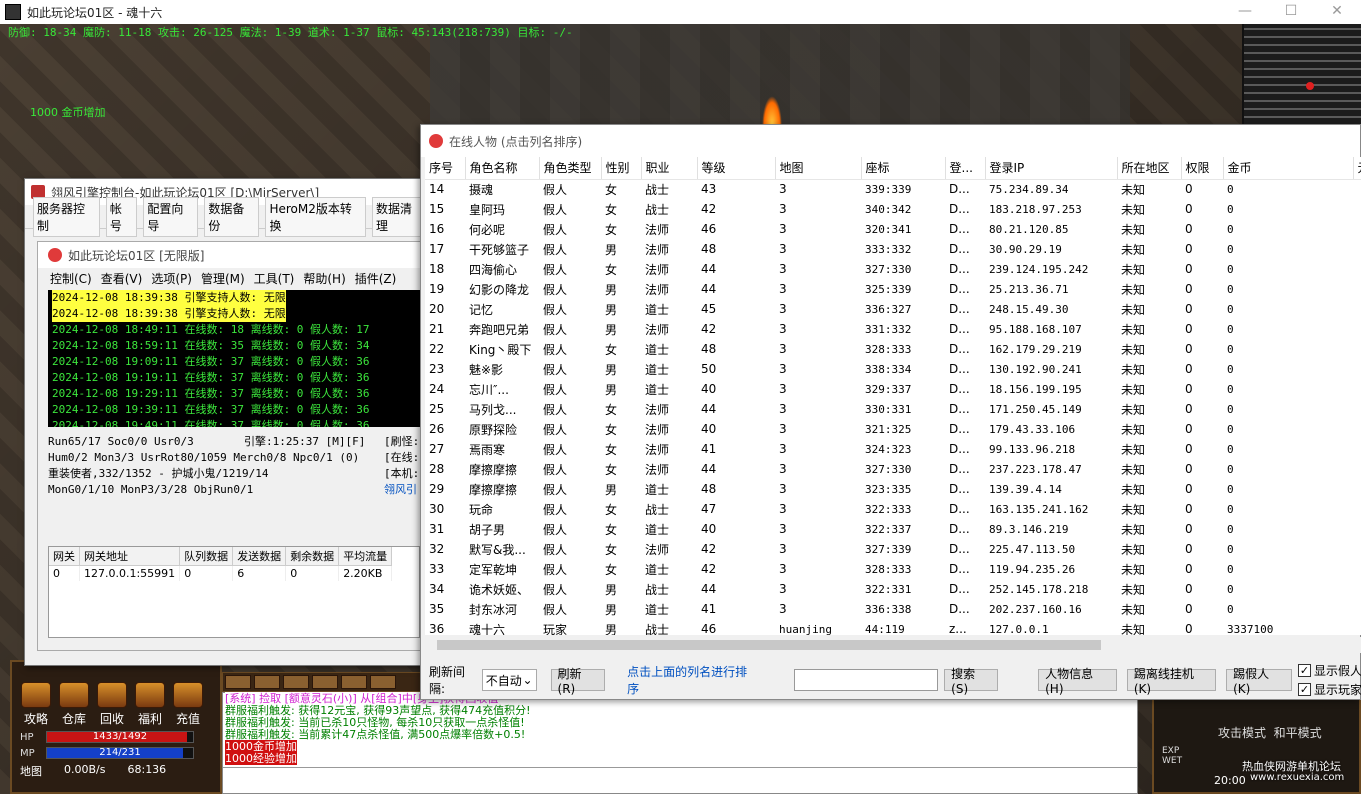 The height and width of the screenshot is (794, 1361). What do you see at coordinates (221, 573) in the screenshot?
I see `gateway-row: 0 127.0.0.1:55991 0 6 0 2.20KB` at bounding box center [221, 573].